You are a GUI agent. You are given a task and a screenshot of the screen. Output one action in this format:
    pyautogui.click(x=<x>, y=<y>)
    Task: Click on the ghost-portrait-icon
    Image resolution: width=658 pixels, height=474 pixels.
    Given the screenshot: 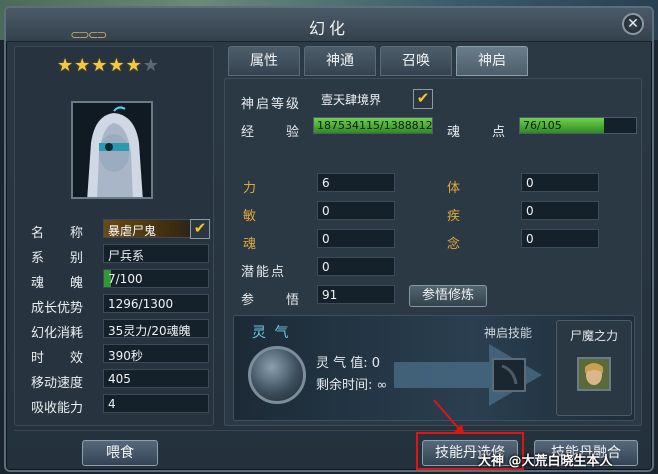 What is the action you would take?
    pyautogui.click(x=112, y=150)
    